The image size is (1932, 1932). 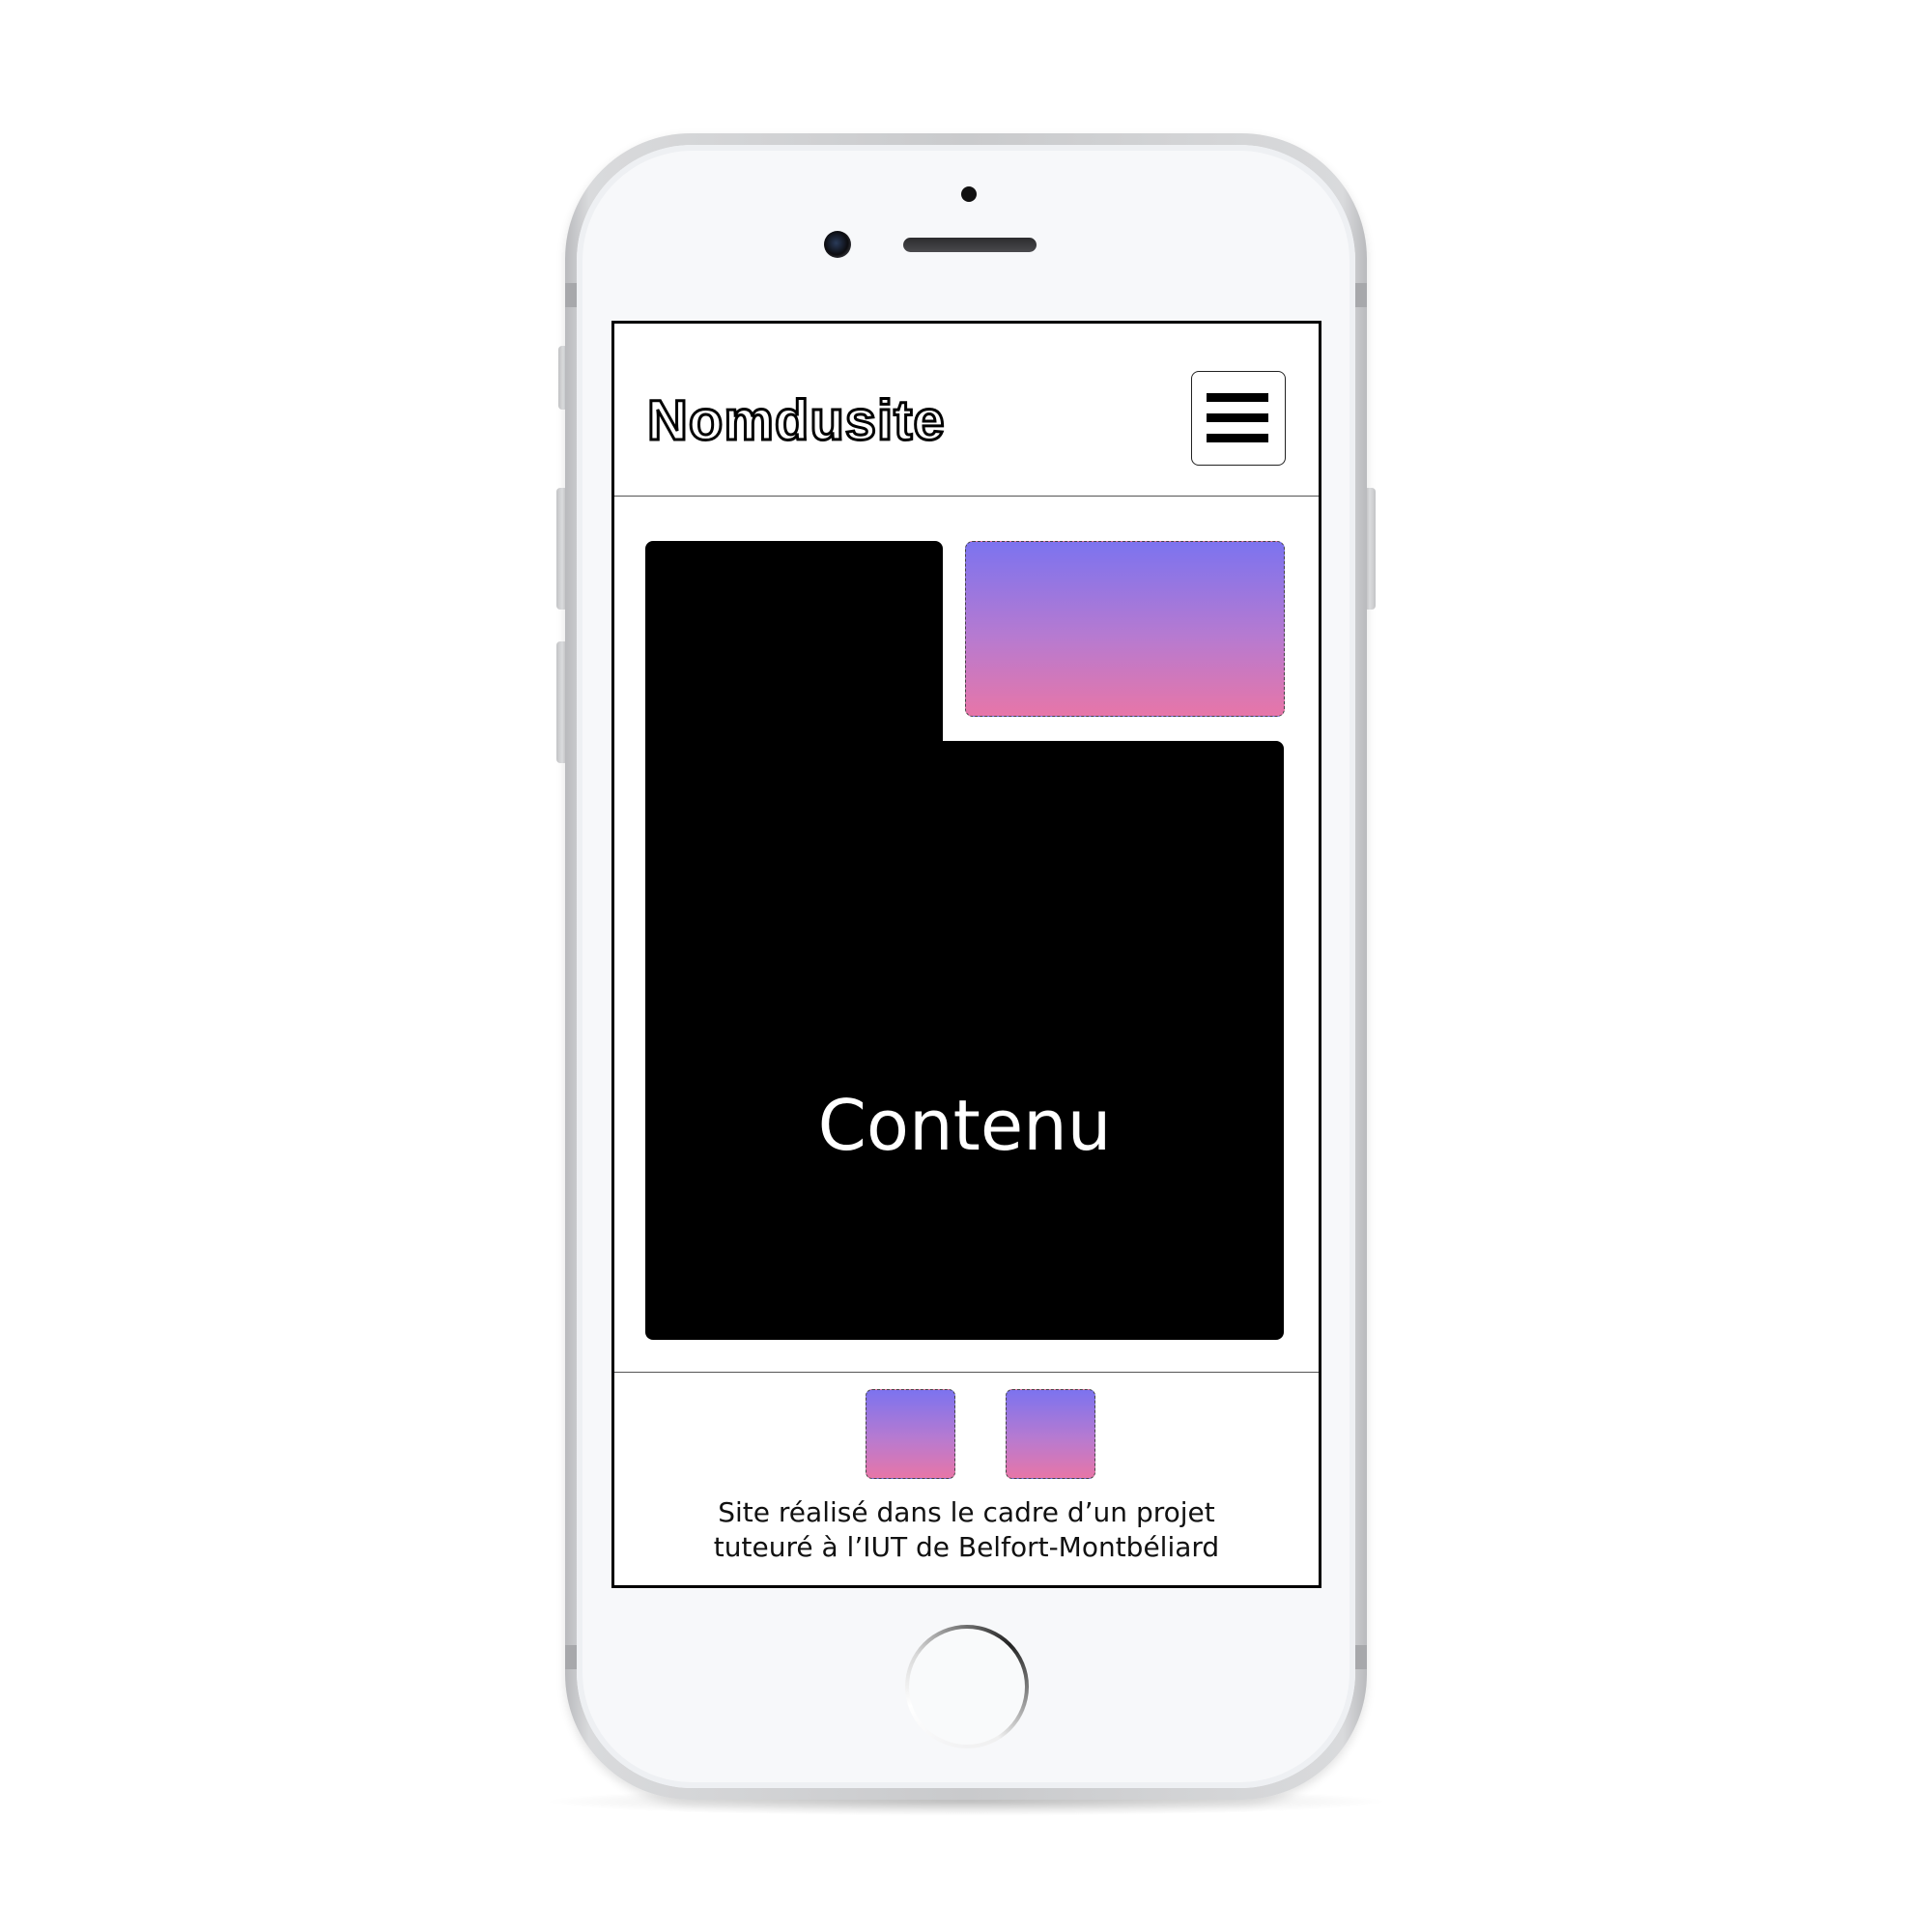 What do you see at coordinates (796, 420) in the screenshot?
I see `site-logo: Nomdusite` at bounding box center [796, 420].